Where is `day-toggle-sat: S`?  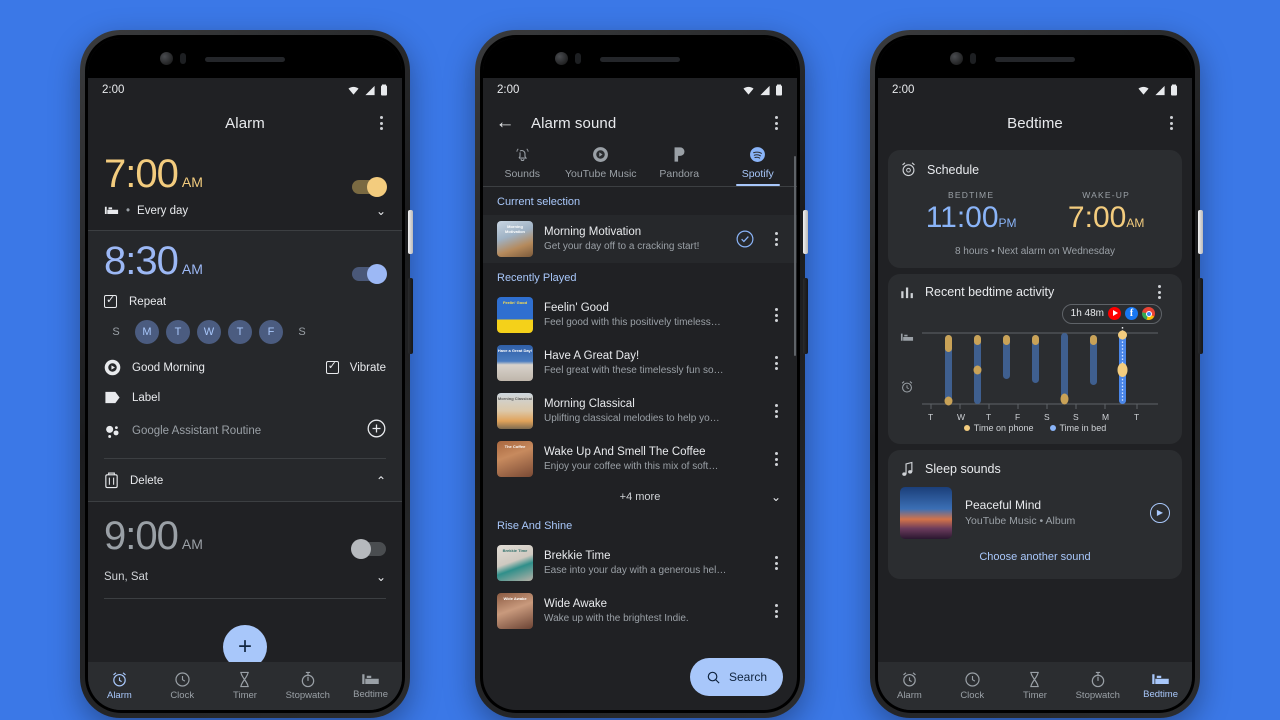 day-toggle-sat: S is located at coordinates (302, 332).